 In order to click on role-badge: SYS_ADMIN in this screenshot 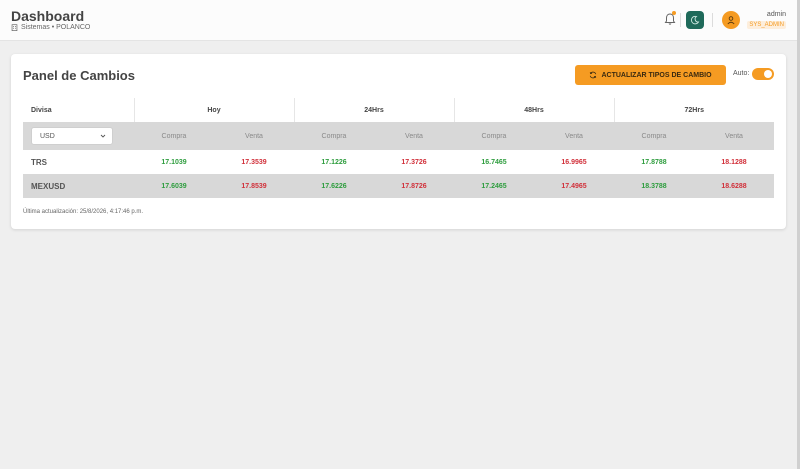, I will do `click(766, 25)`.